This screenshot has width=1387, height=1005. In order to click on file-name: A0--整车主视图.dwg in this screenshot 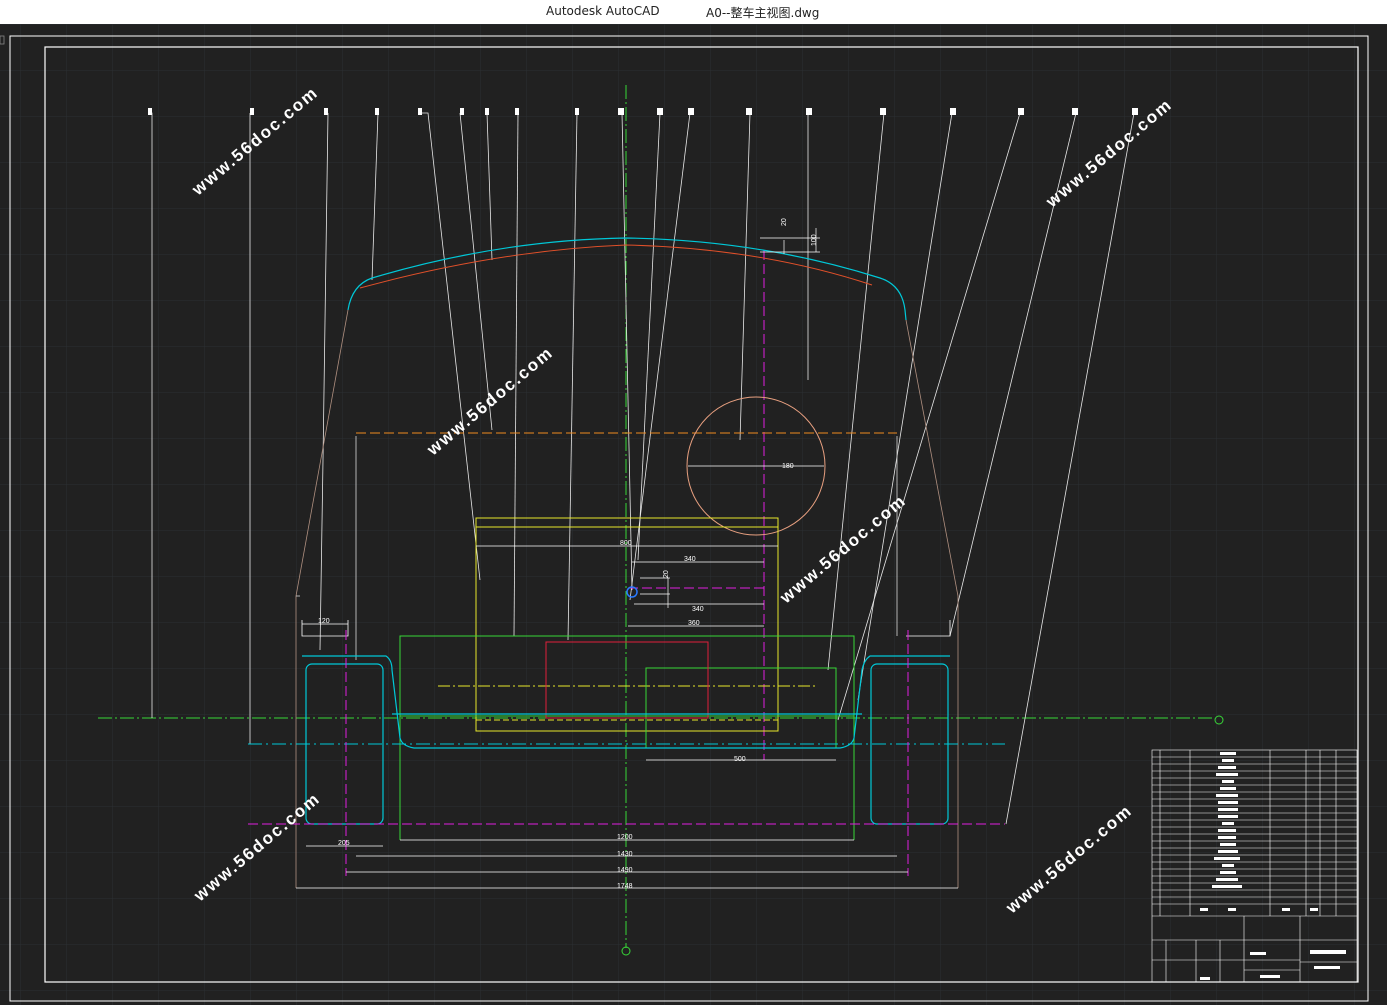, I will do `click(763, 13)`.